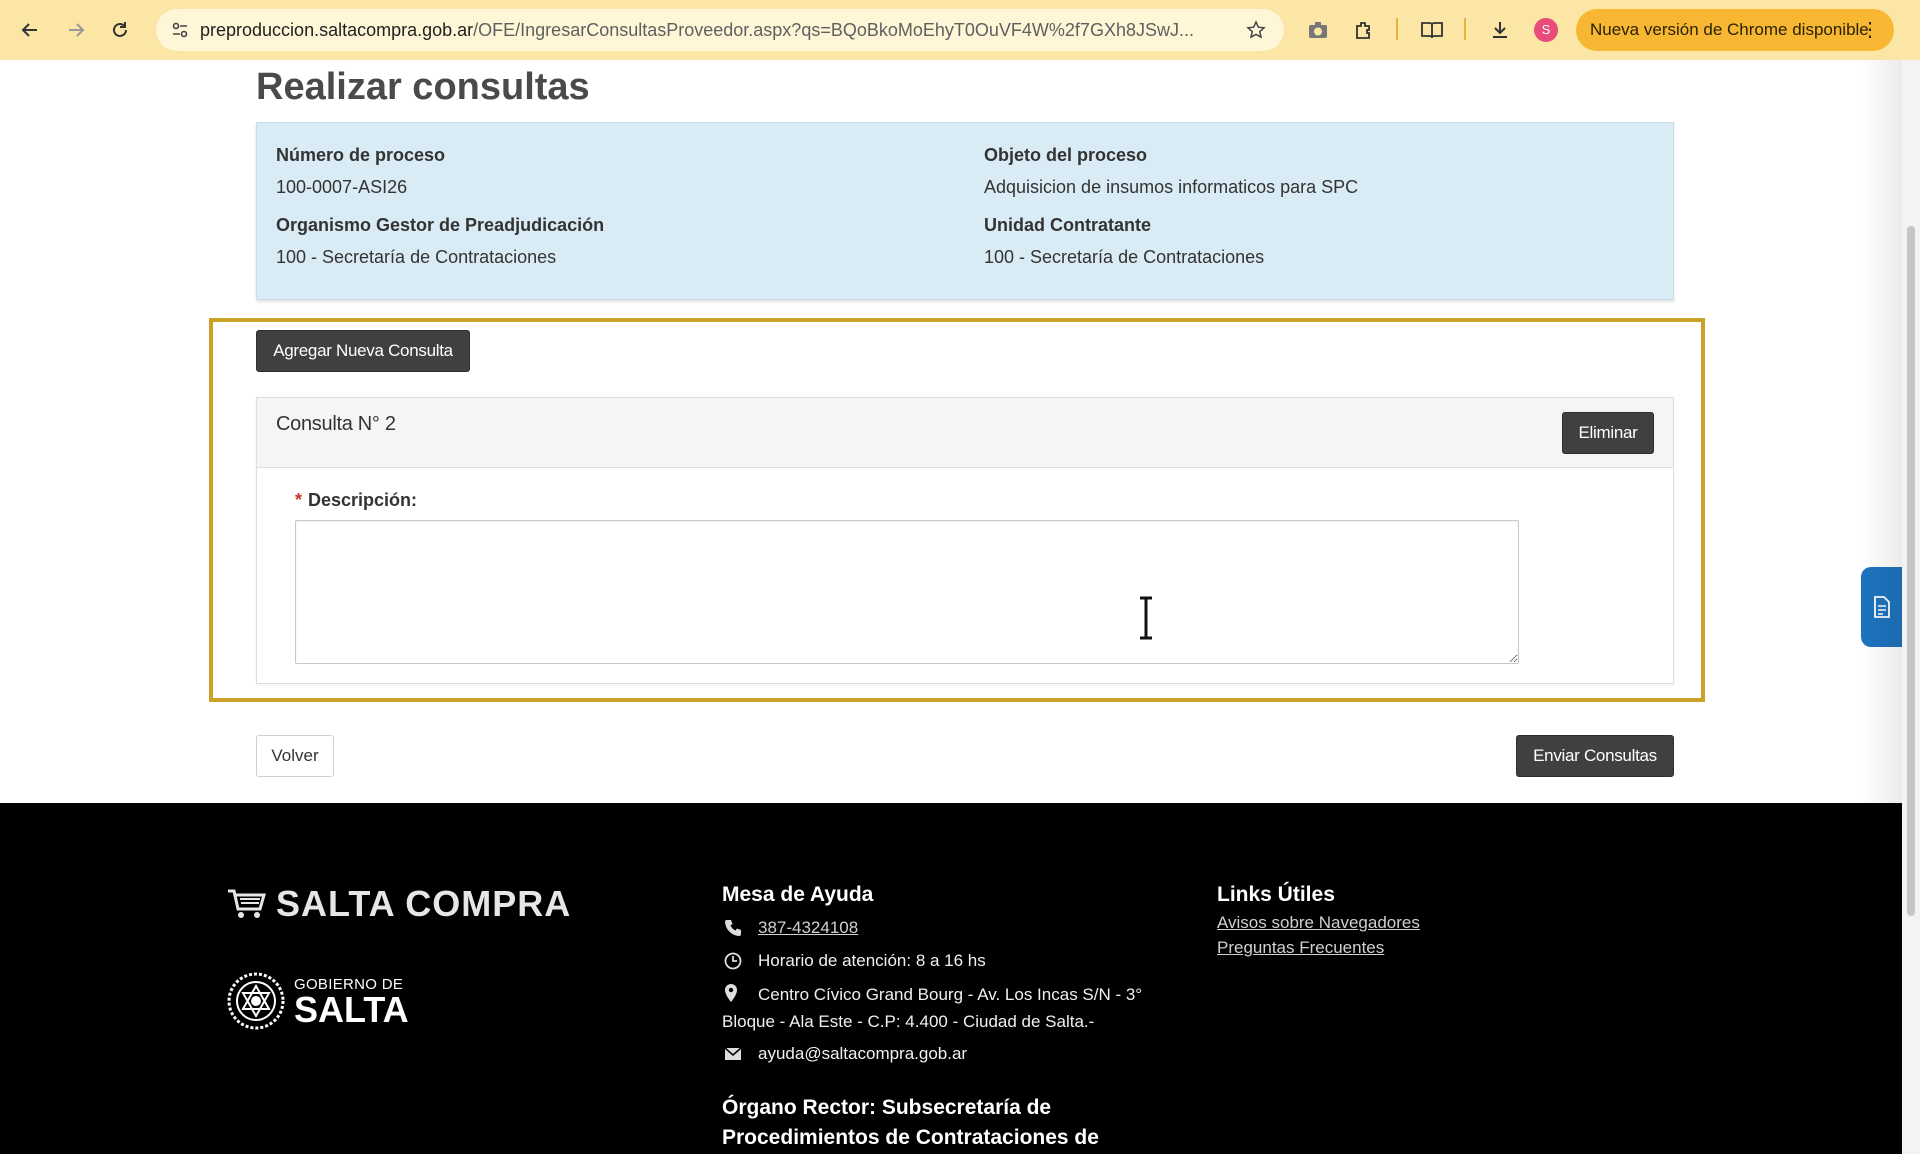 This screenshot has width=1920, height=1154. I want to click on reload-icon, so click(120, 30).